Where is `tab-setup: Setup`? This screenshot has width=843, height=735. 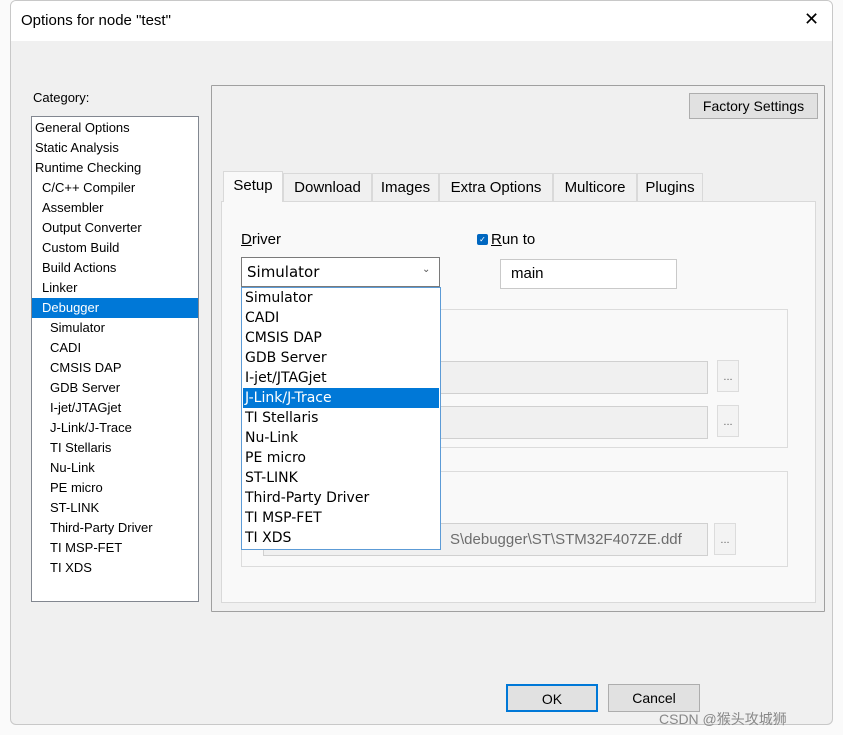 tab-setup: Setup is located at coordinates (253, 186).